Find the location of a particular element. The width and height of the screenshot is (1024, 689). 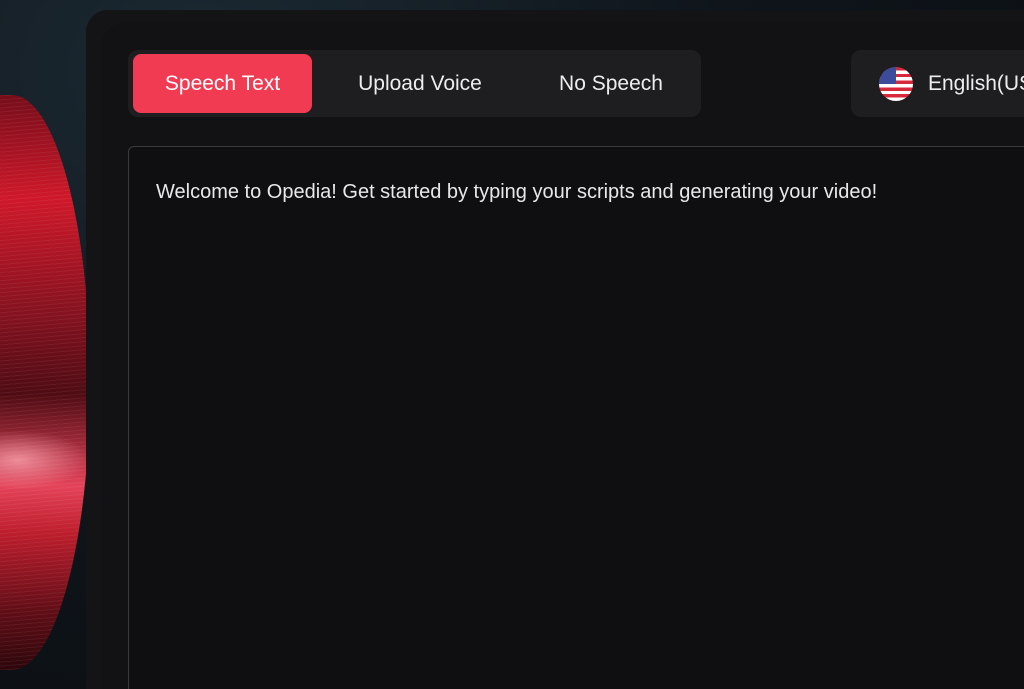

decorative-glow is located at coordinates (45, 460).